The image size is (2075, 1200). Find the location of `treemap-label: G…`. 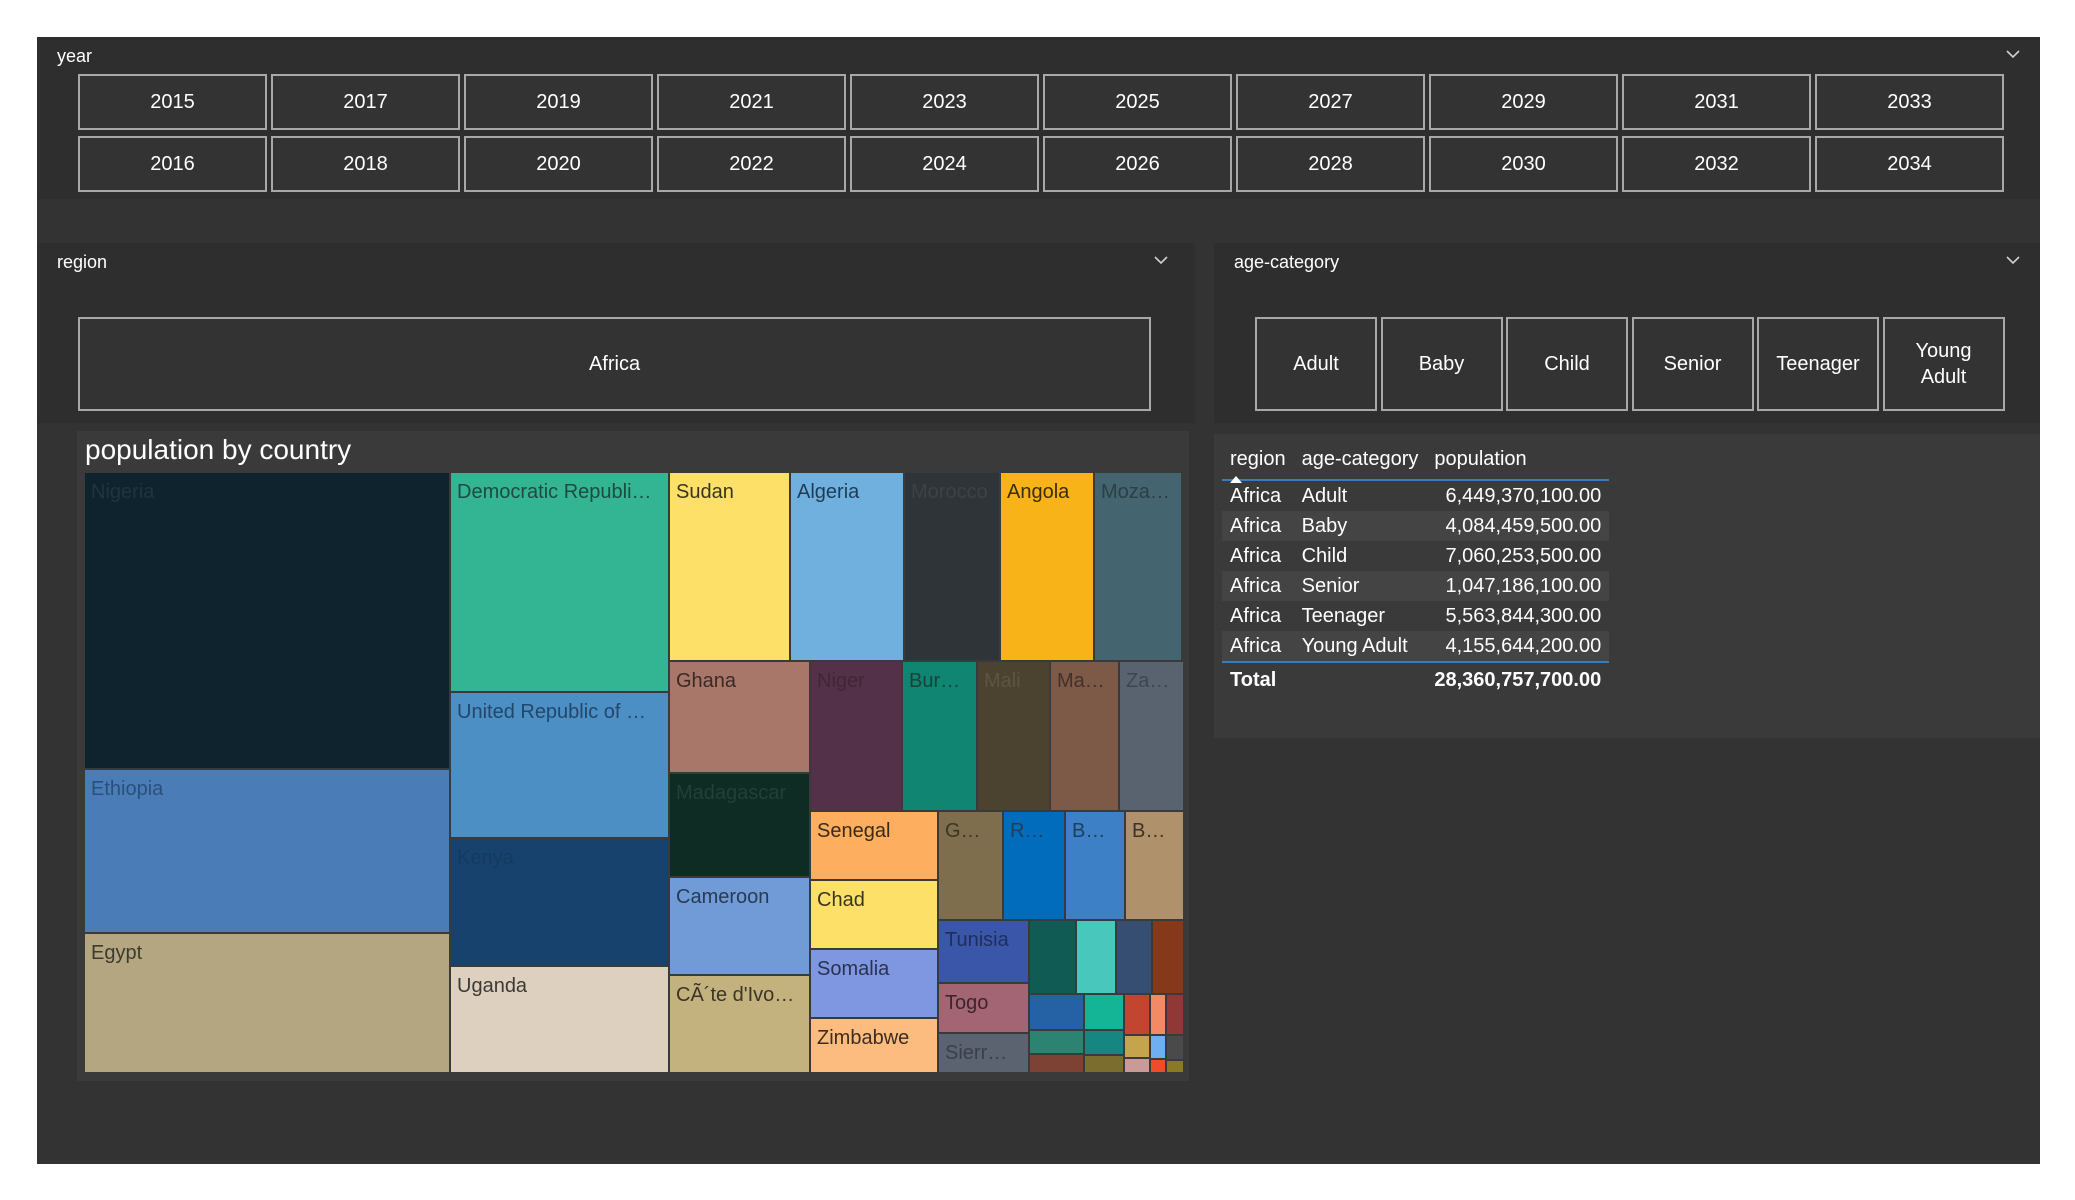

treemap-label: G… is located at coordinates (963, 831).